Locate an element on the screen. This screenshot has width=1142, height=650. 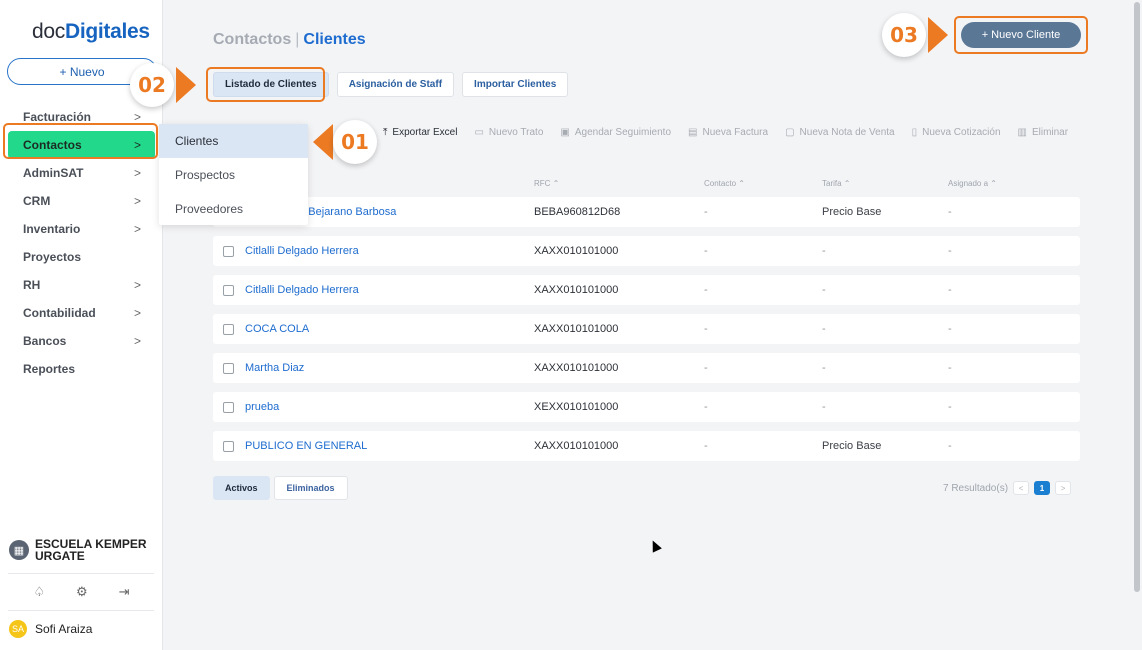
new-sales-note-button: ▢ Nueva Nota de Venta is located at coordinates (840, 132).